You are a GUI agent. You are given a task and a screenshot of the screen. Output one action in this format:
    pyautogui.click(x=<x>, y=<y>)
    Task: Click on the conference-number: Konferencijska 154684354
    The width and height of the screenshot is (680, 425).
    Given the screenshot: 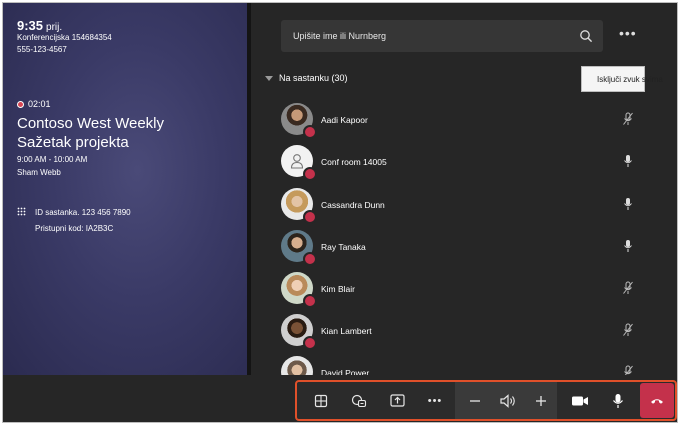 What is the action you would take?
    pyautogui.click(x=64, y=37)
    